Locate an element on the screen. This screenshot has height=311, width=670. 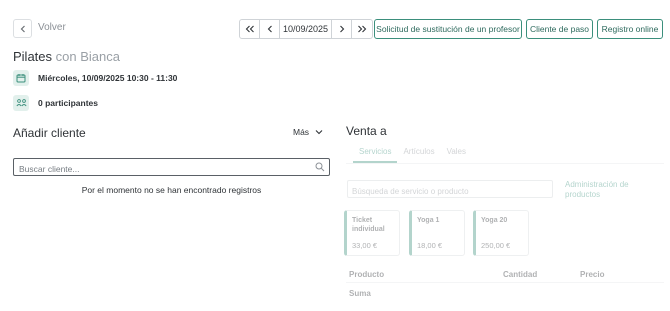
next-day-button is located at coordinates (342, 29).